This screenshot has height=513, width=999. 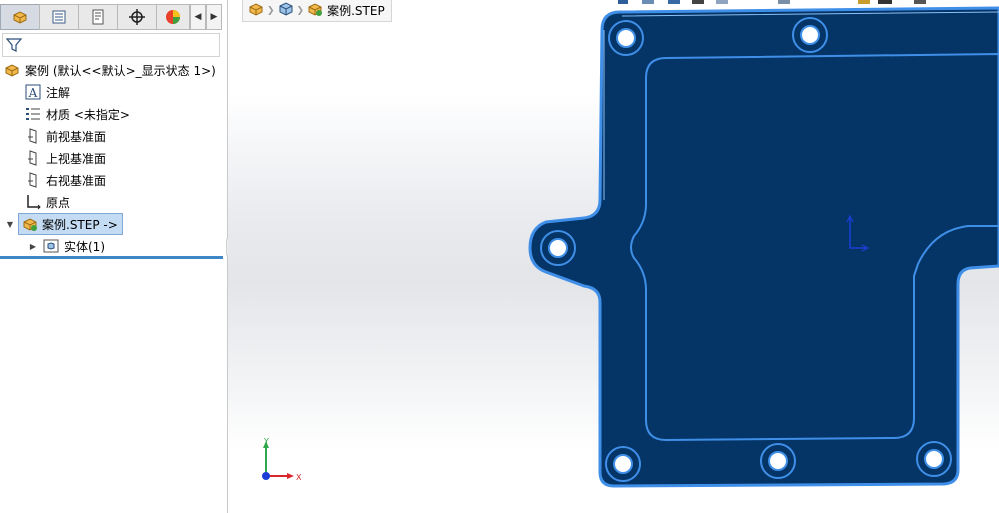 What do you see at coordinates (10, 224) in the screenshot?
I see `expanded-arrow-icon: ▼` at bounding box center [10, 224].